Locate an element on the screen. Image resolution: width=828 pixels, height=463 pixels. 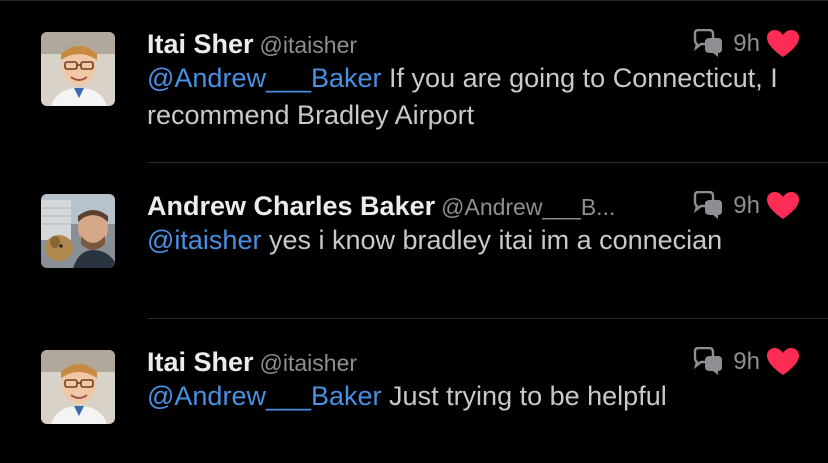
author-name: Andrew Charles Baker is located at coordinates (291, 206).